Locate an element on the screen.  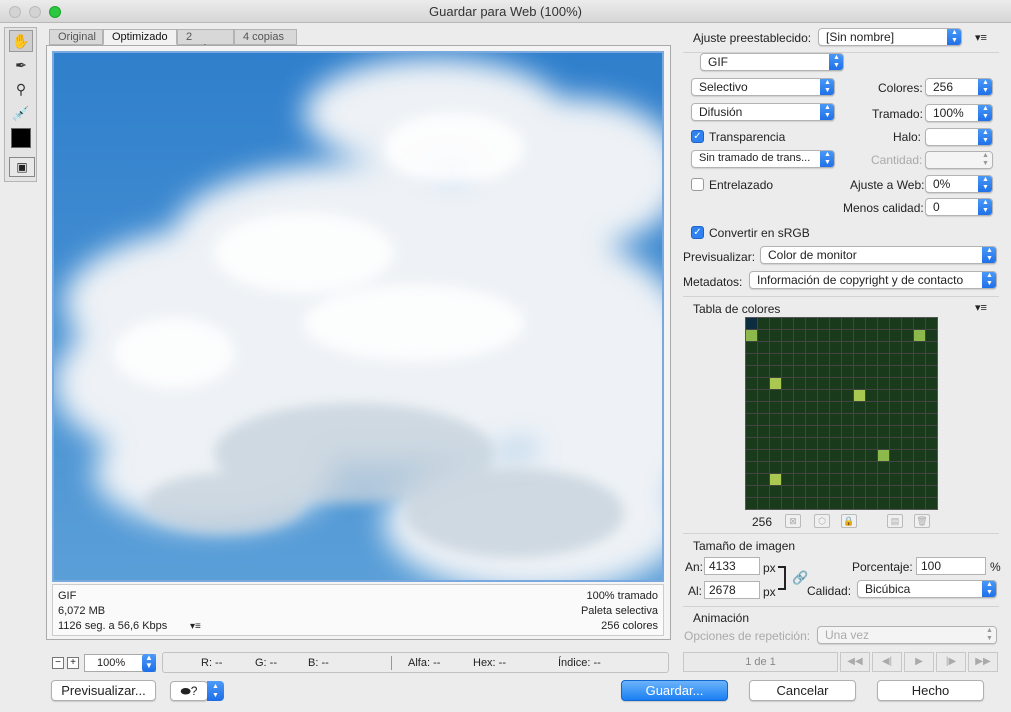
colors-combo: 256 ▲ ▼ is located at coordinates (959, 87).